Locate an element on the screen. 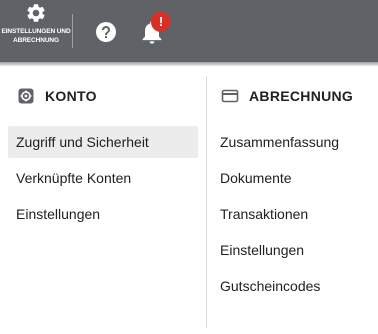  menu-item-transaktionen: Transaktionen is located at coordinates (292, 214).